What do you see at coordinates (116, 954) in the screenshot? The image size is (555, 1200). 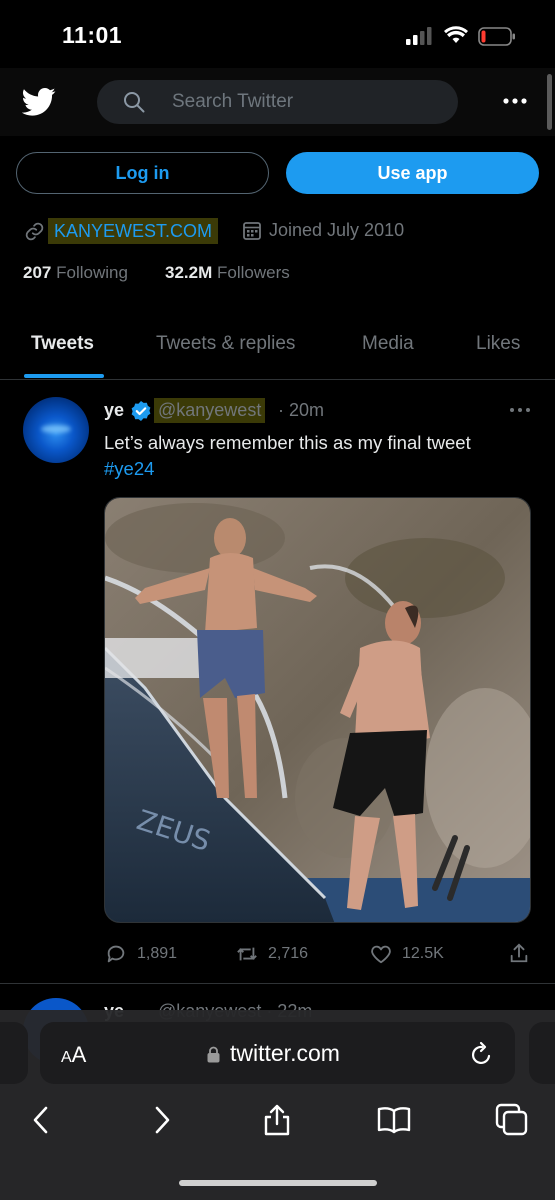 I see `reply-icon` at bounding box center [116, 954].